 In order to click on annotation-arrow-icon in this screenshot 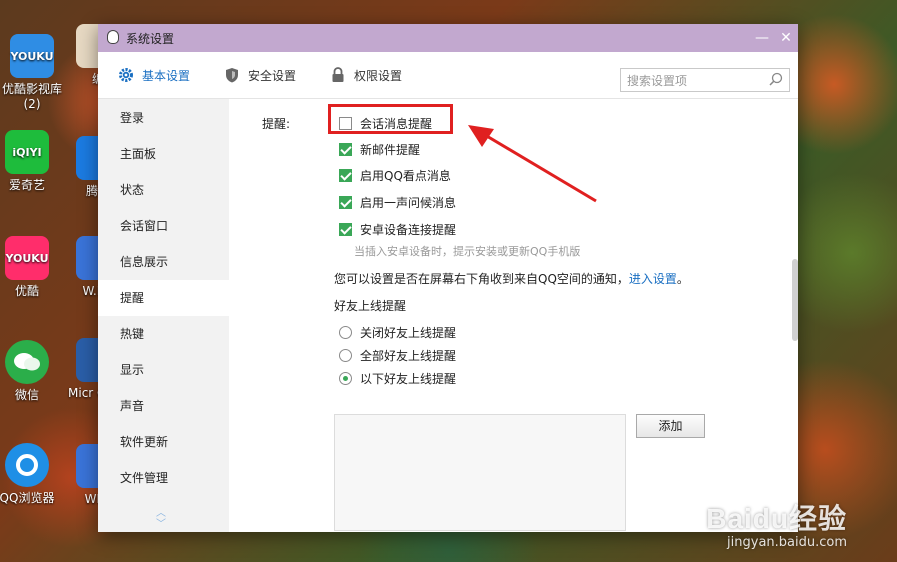, I will do `click(532, 164)`.